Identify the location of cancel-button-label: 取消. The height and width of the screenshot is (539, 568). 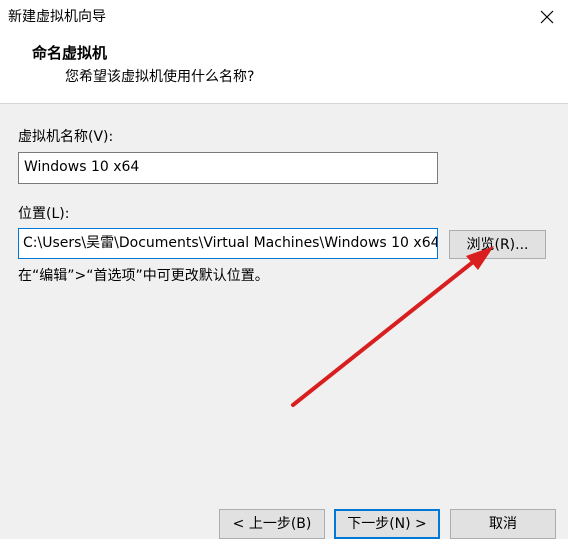
(503, 524).